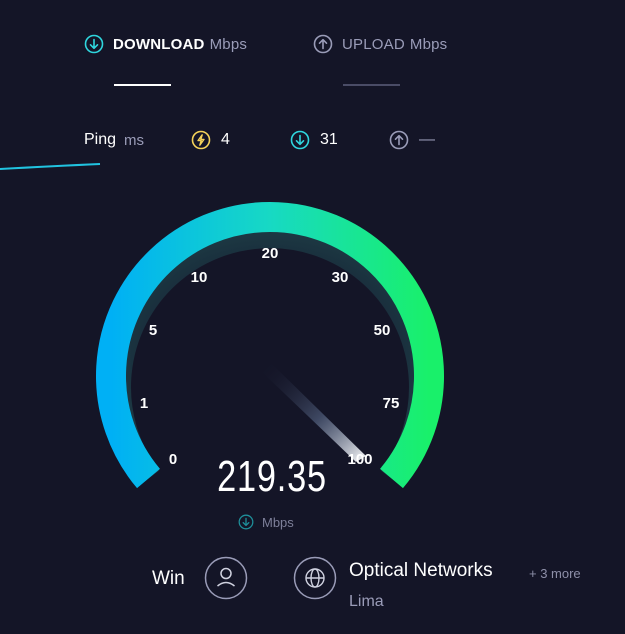 The width and height of the screenshot is (625, 634). I want to click on current-speed-unit: Mbps, so click(266, 522).